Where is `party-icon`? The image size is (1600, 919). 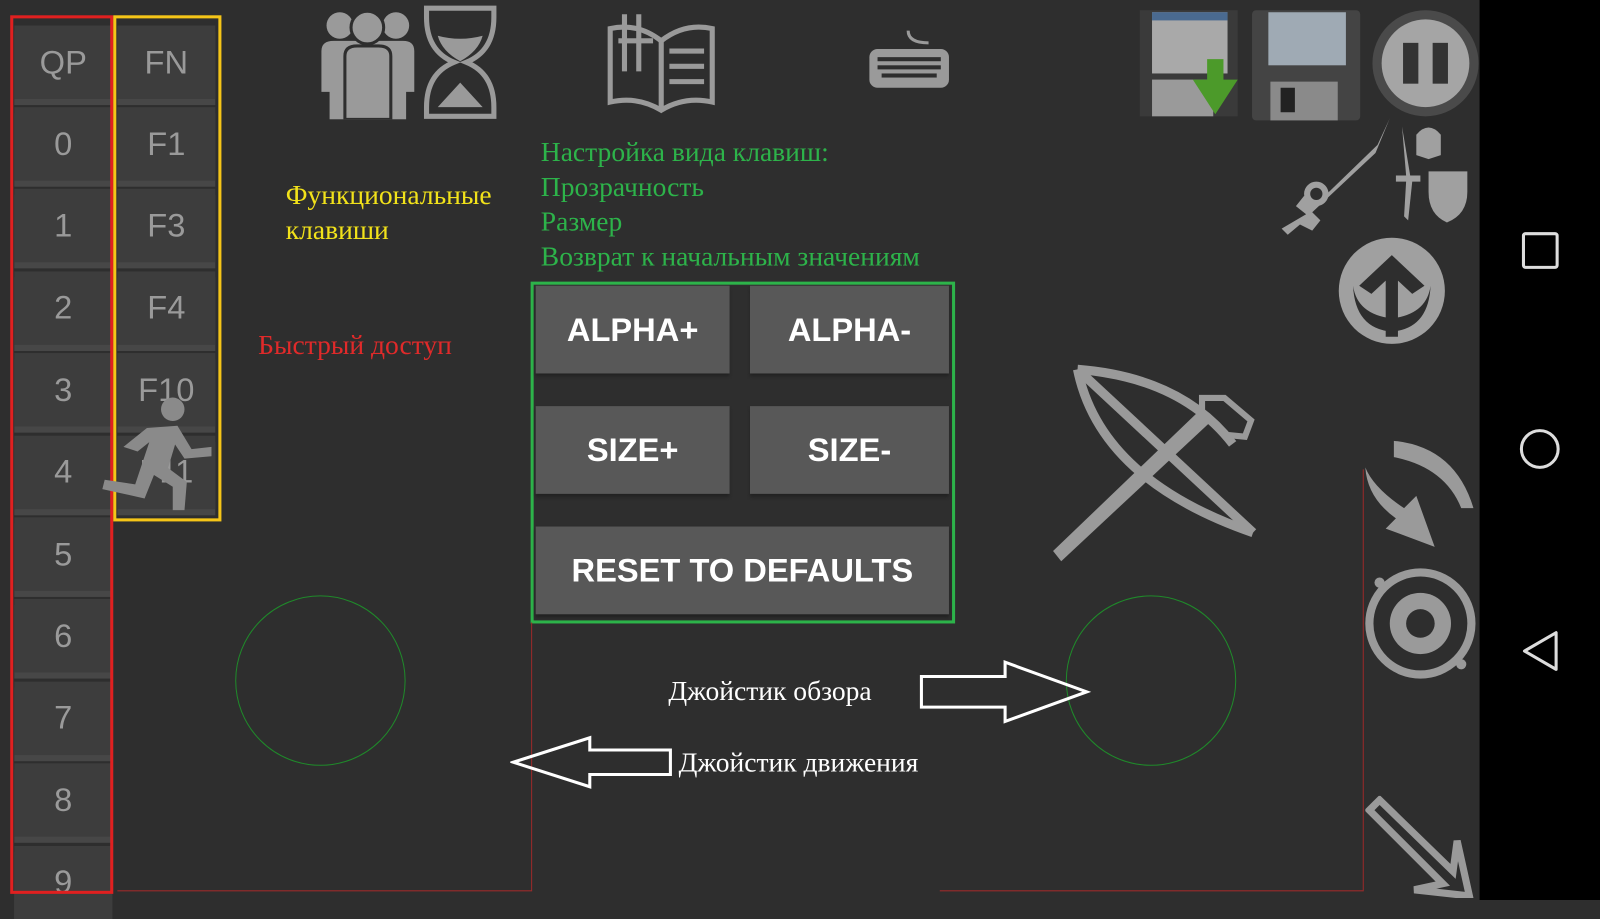
party-icon is located at coordinates (367, 62).